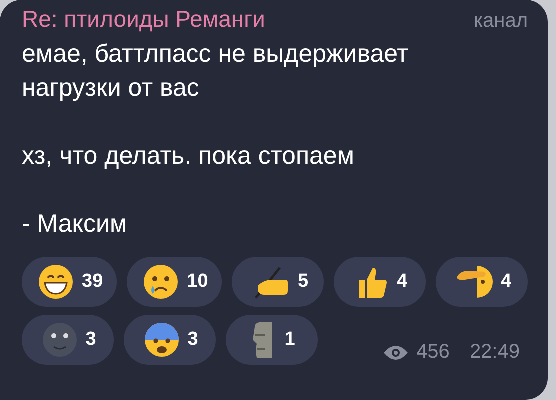  What do you see at coordinates (495, 352) in the screenshot?
I see `message-time: 22:49` at bounding box center [495, 352].